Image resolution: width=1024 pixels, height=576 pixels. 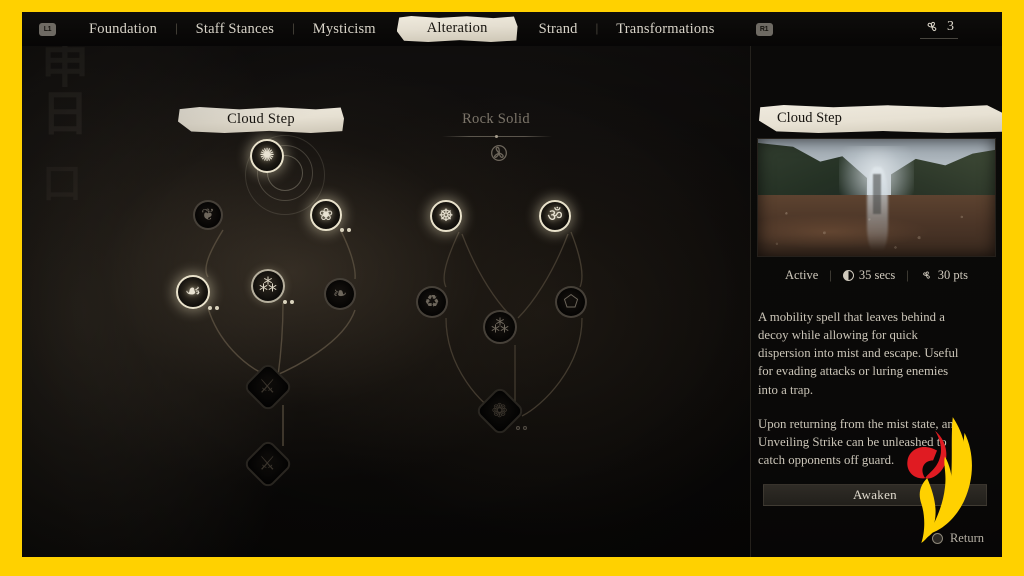 What do you see at coordinates (665, 29) in the screenshot?
I see `tab-transformations: Transformations` at bounding box center [665, 29].